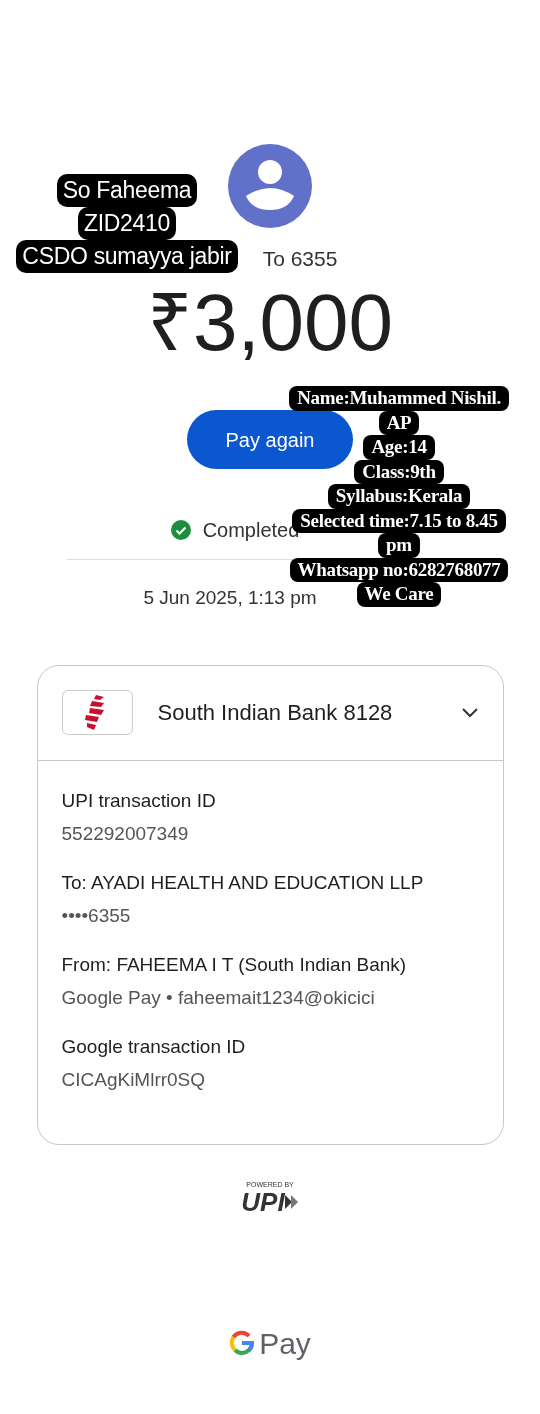 Image resolution: width=540 pixels, height=1414 pixels. What do you see at coordinates (139, 800) in the screenshot?
I see `detail-label: UPI transaction ID` at bounding box center [139, 800].